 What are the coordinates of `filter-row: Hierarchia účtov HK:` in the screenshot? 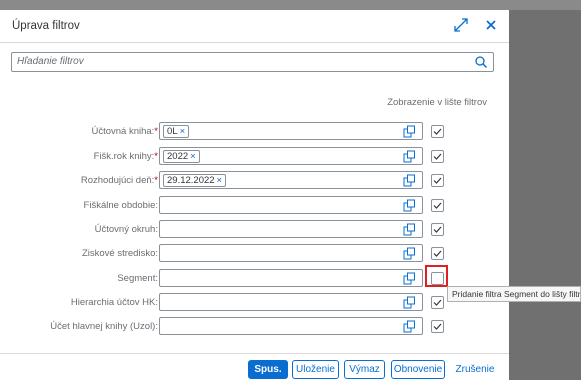 It's located at (254, 303).